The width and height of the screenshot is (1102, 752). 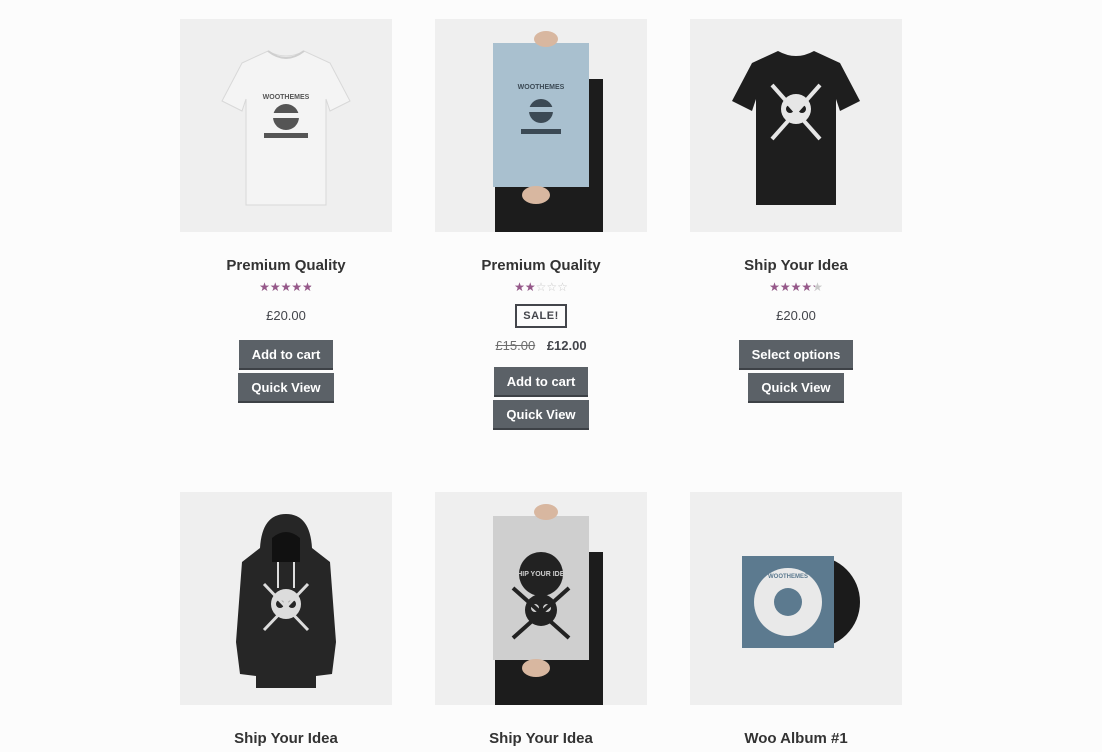 I want to click on product-image-hoodie, so click(x=286, y=598).